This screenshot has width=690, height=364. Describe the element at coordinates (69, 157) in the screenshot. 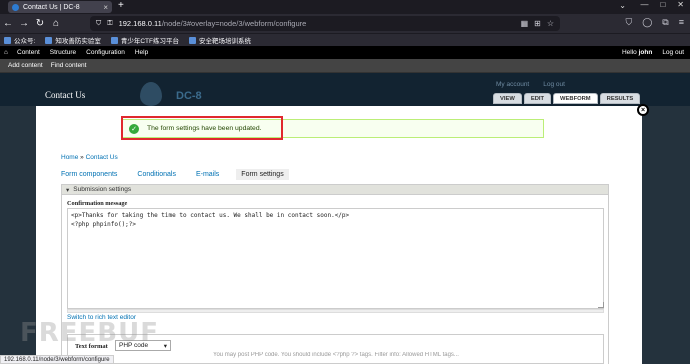

I see `breadcrumb-home: Home` at that location.